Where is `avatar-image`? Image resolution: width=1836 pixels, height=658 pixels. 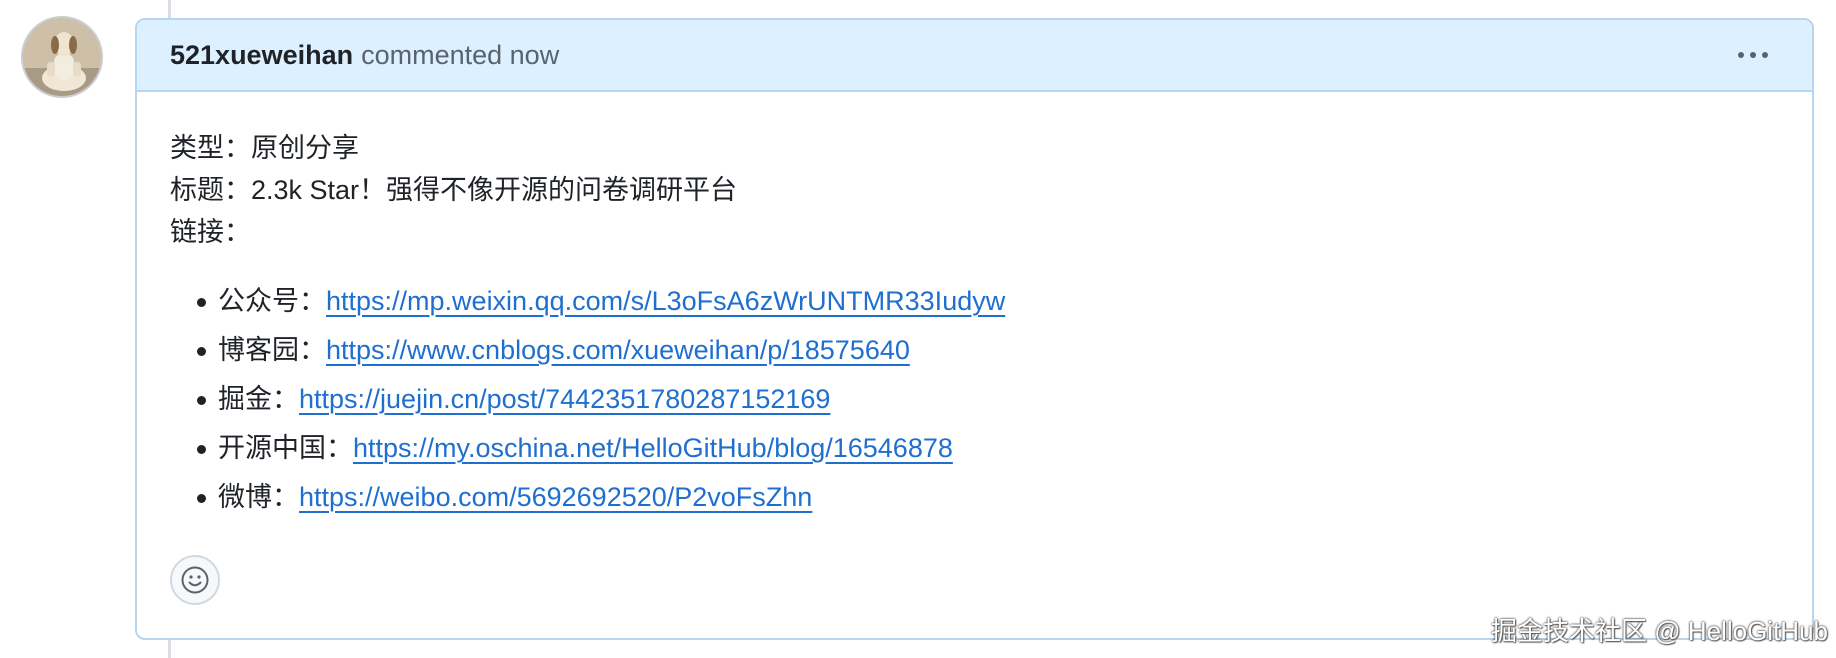
avatar-image is located at coordinates (62, 57).